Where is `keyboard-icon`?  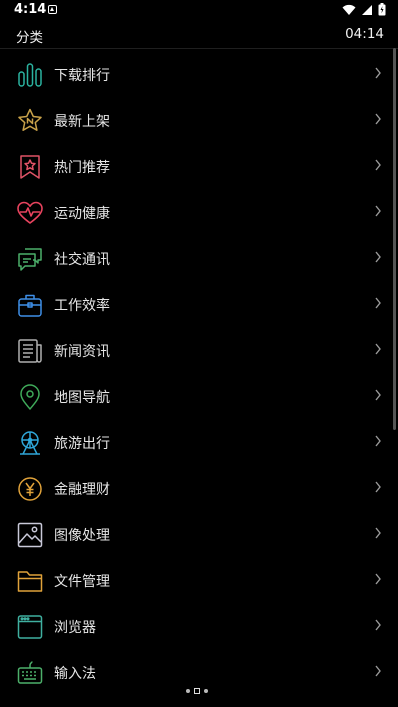 keyboard-icon is located at coordinates (30, 673).